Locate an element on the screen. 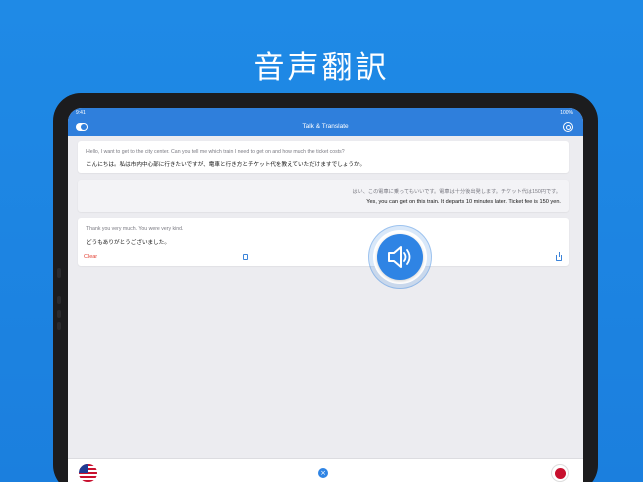  flag-jp-icon is located at coordinates (560, 473).